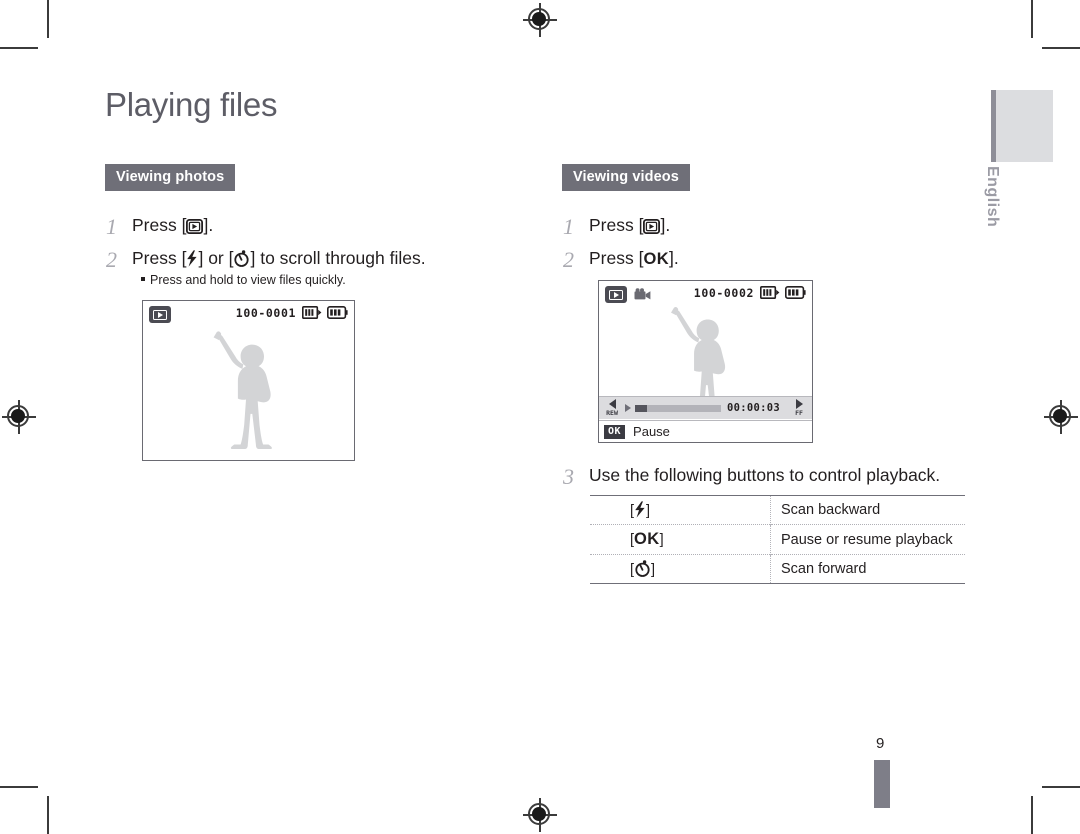  Describe the element at coordinates (540, 815) in the screenshot. I see `registration-target-bottom` at that location.